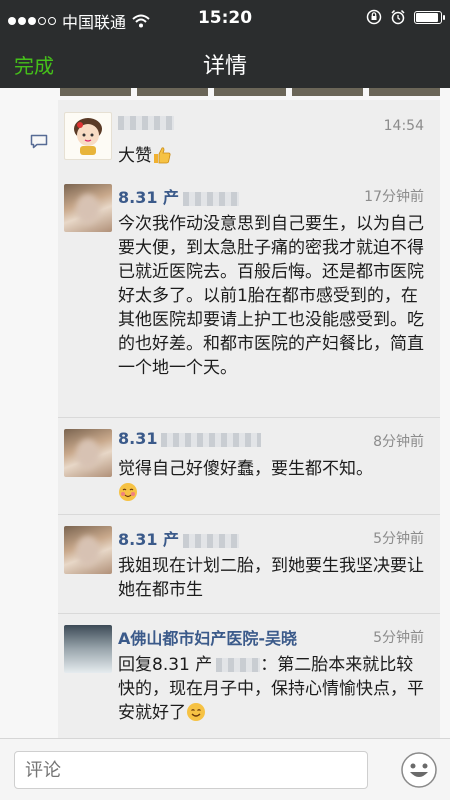  I want to click on alarm-icon, so click(398, 17).